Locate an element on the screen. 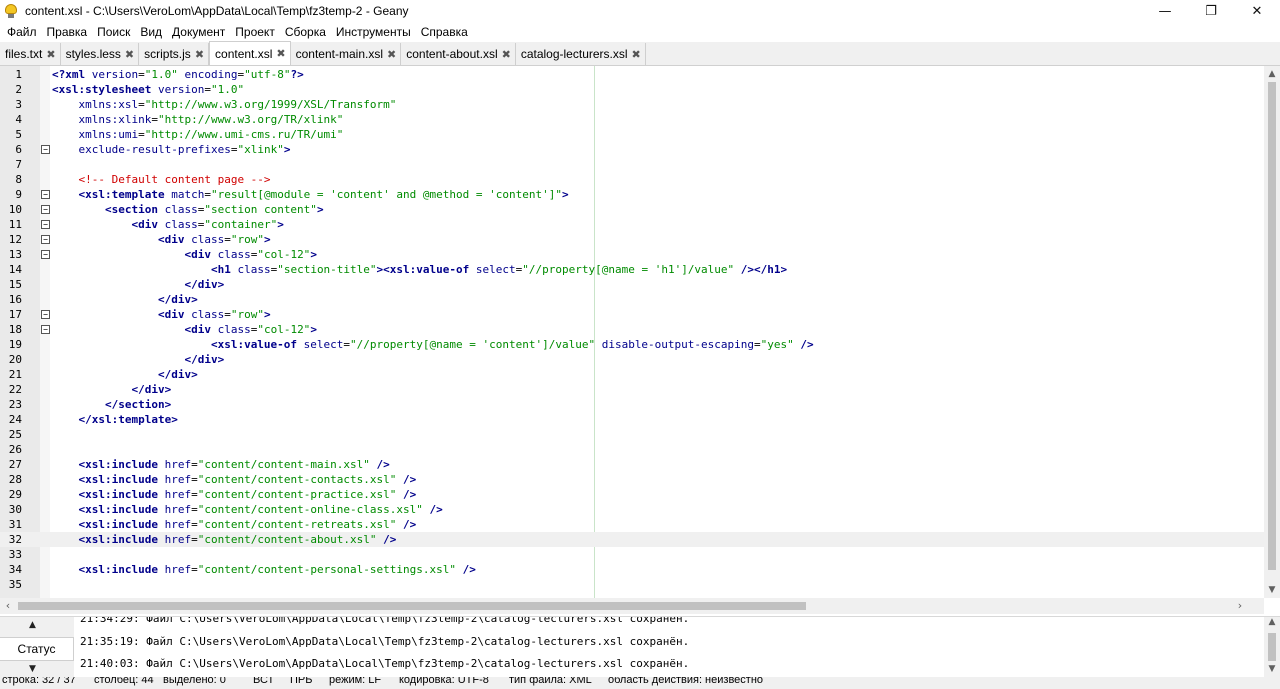  code-line: 17 − <div class="row"> is located at coordinates (632, 314).